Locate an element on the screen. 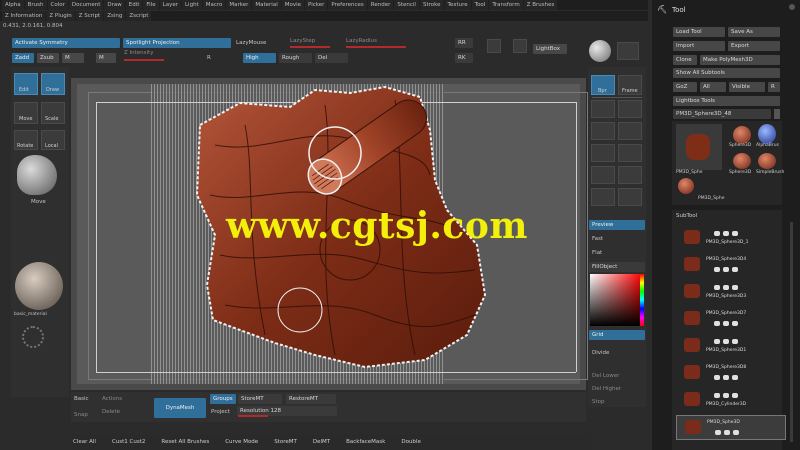 This screenshot has width=800, height=450. lightbox-tools-button: Lightbox Tools is located at coordinates (726, 101).